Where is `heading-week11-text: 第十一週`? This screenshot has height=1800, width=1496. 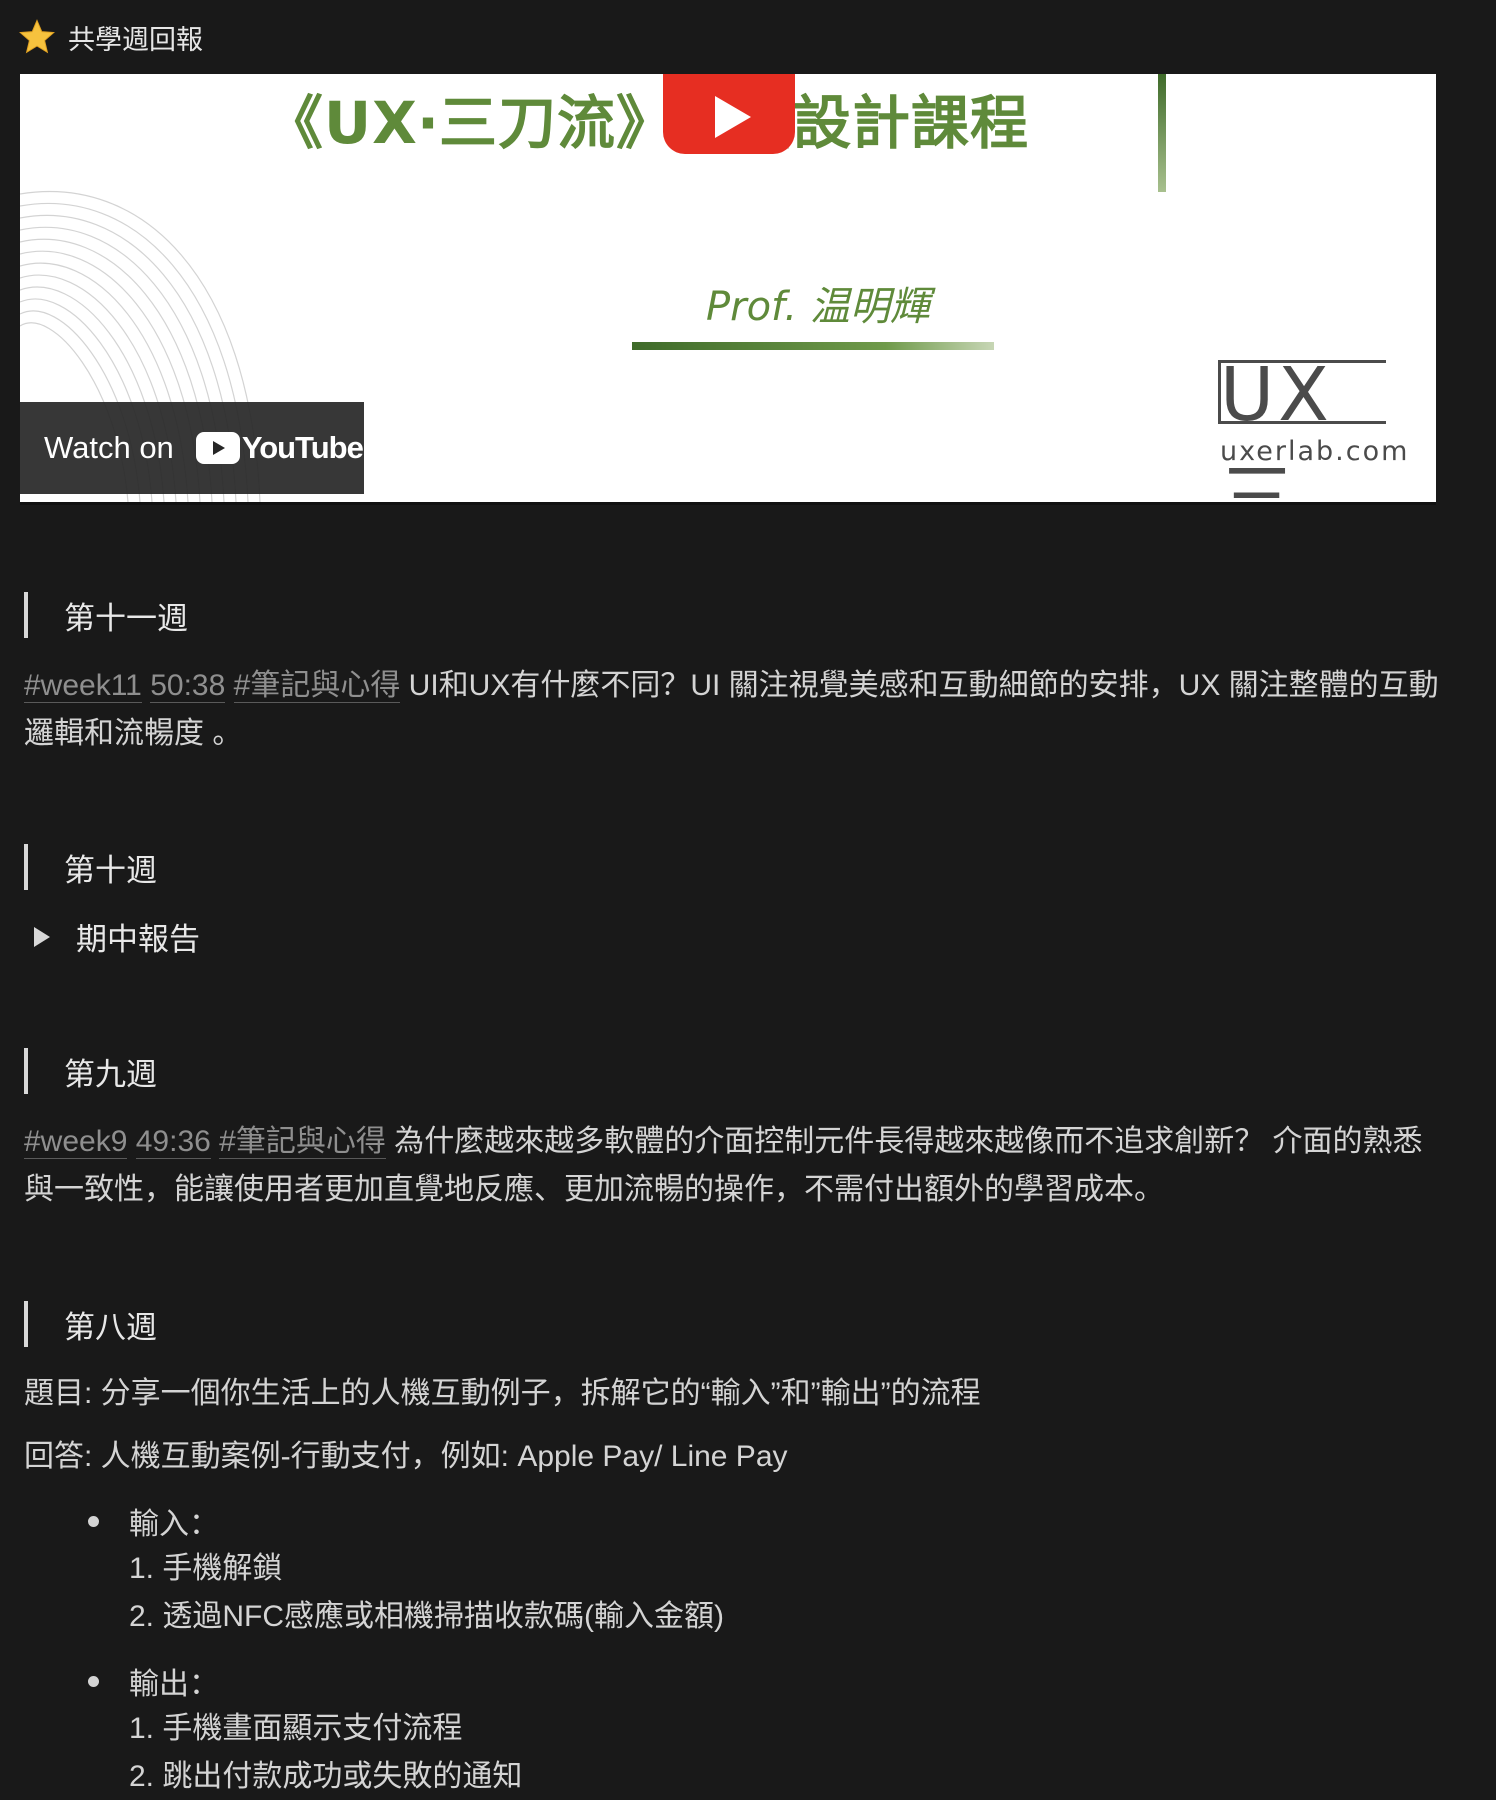 heading-week11-text: 第十一週 is located at coordinates (126, 618).